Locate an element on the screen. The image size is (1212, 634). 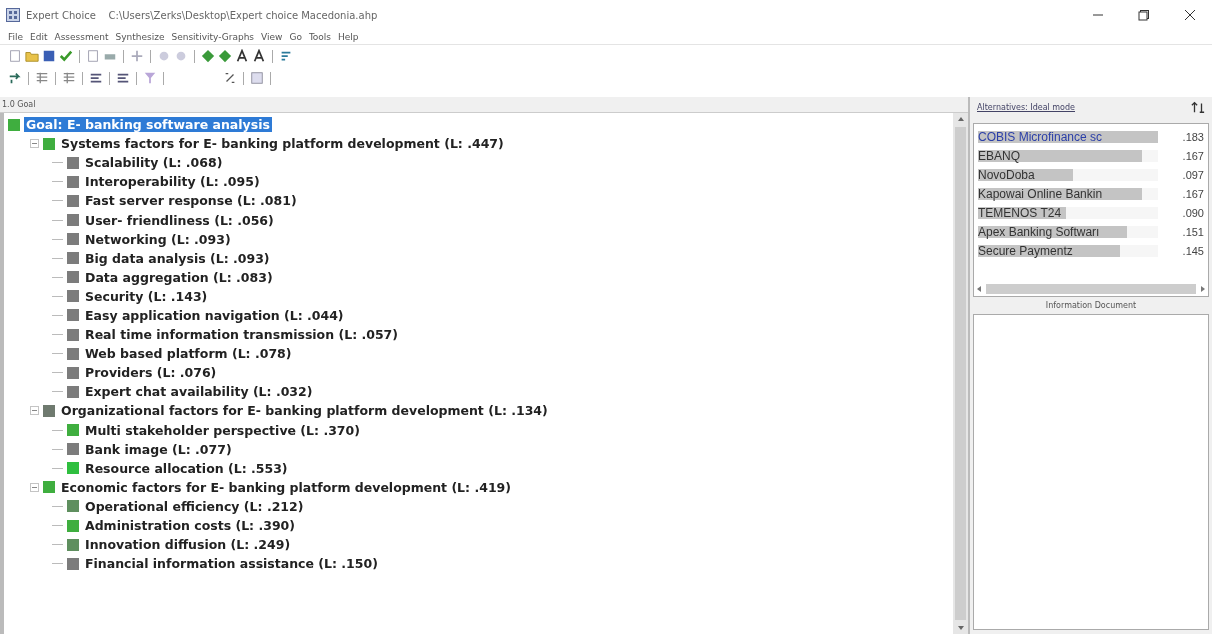
plus-icon is located at coordinates (137, 56).